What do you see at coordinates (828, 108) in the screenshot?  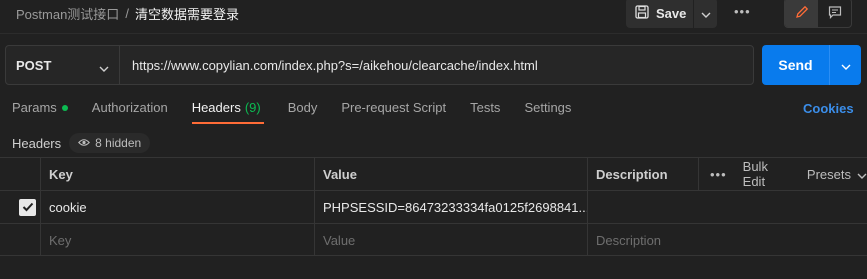 I see `cookies-link: Cookies` at bounding box center [828, 108].